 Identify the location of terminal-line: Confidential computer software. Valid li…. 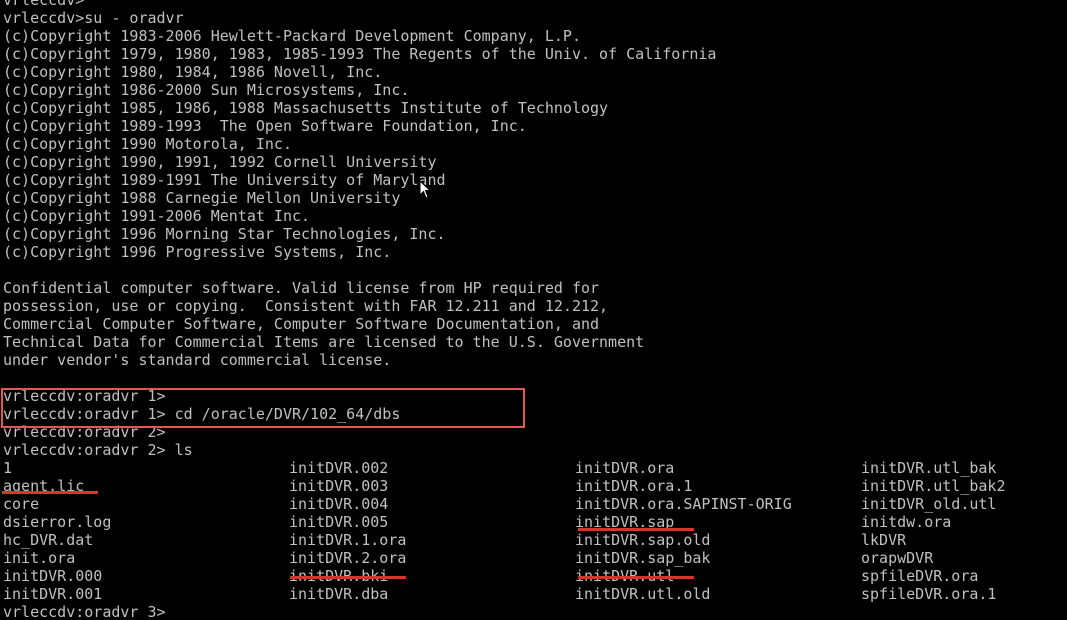
(301, 288).